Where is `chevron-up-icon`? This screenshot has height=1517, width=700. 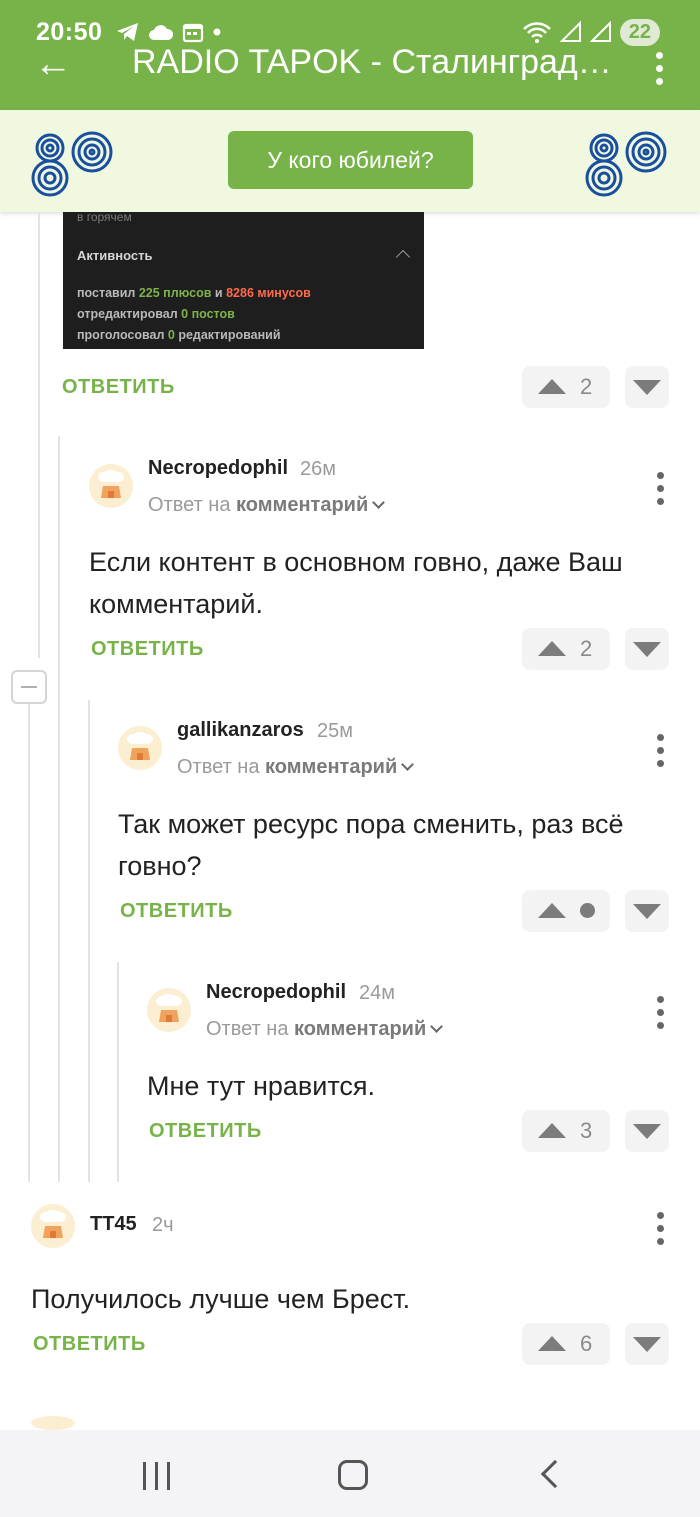
chevron-up-icon is located at coordinates (403, 257).